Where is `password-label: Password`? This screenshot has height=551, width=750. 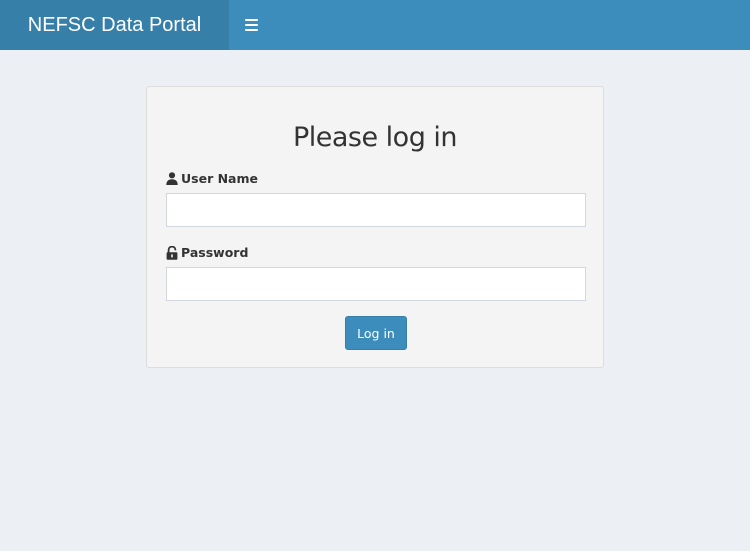 password-label: Password is located at coordinates (207, 252).